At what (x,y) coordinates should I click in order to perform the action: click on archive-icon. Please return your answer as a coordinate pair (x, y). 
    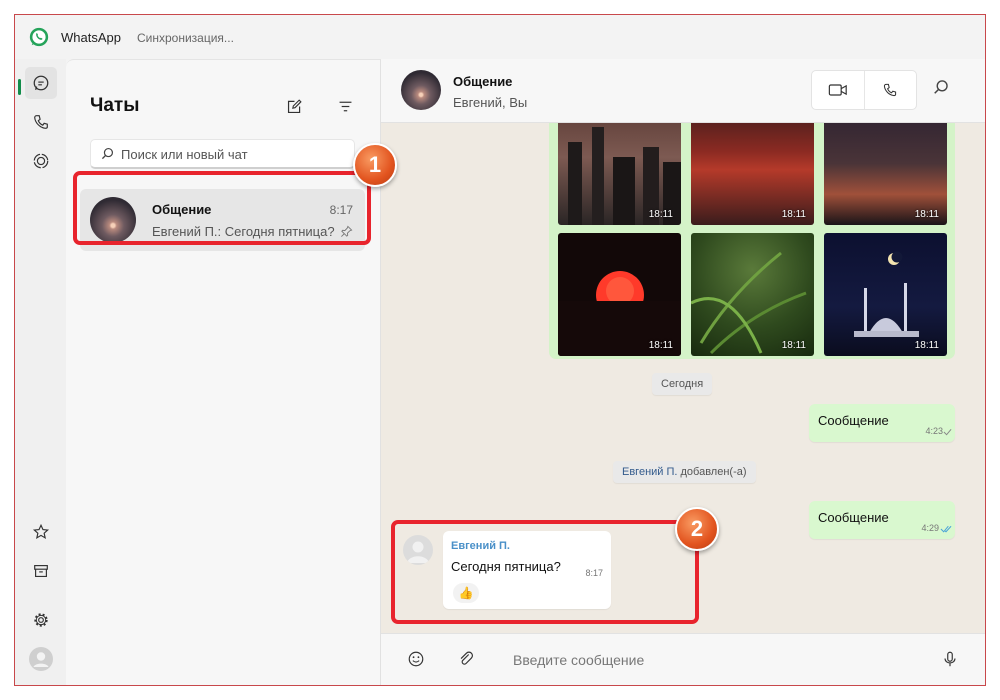
    Looking at the image, I should click on (41, 571).